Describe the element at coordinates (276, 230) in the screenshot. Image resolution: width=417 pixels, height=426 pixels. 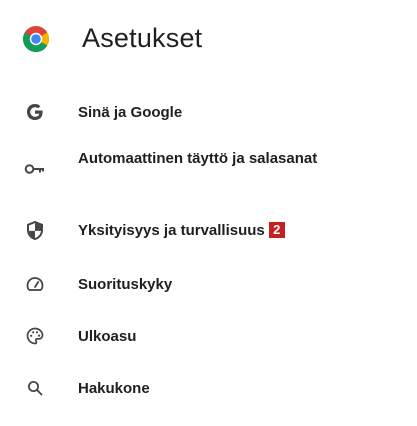
I see `notification-badge: 2` at that location.